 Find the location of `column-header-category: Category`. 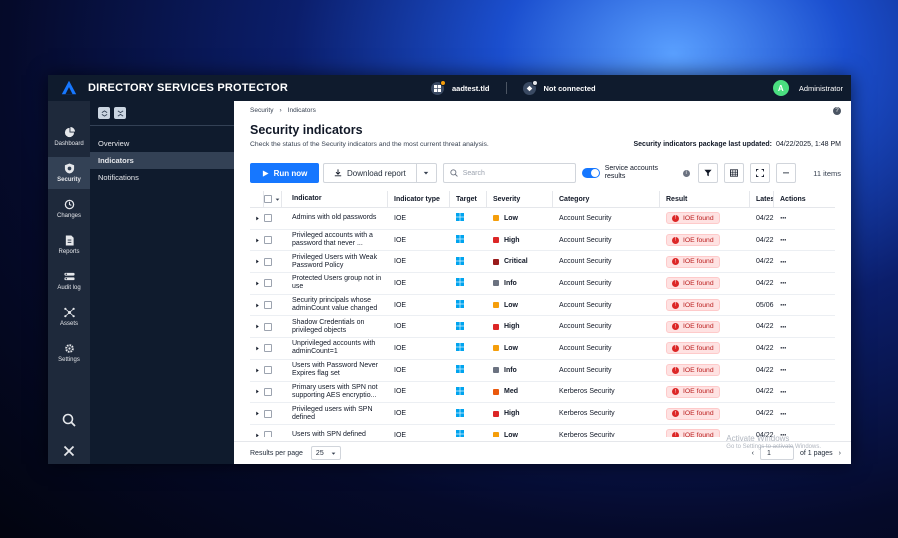

column-header-category: Category is located at coordinates (606, 199).